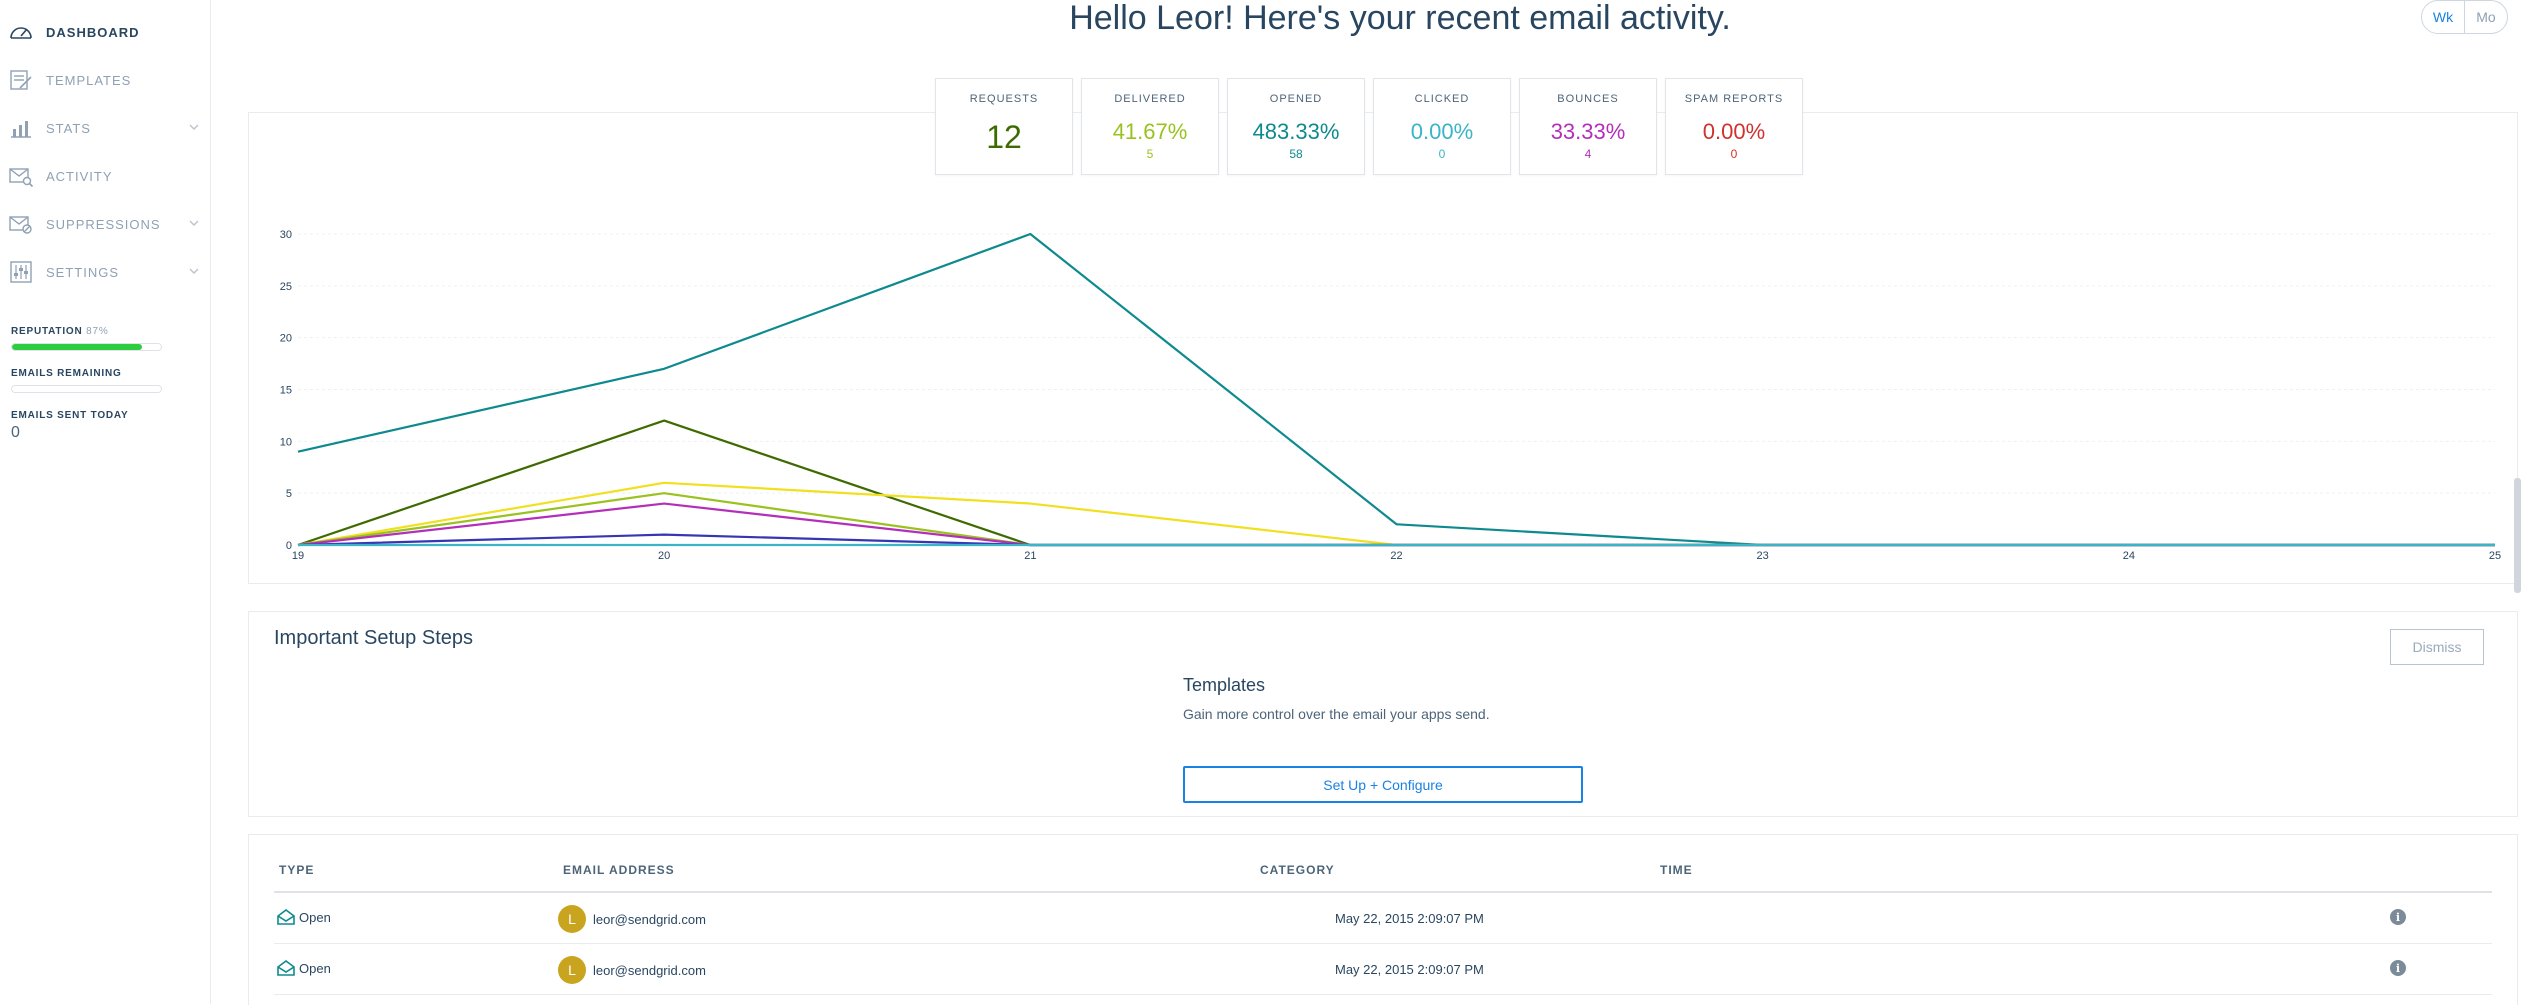  Describe the element at coordinates (93, 32) in the screenshot. I see `sidebar-item-label: DASHBOARD` at that location.